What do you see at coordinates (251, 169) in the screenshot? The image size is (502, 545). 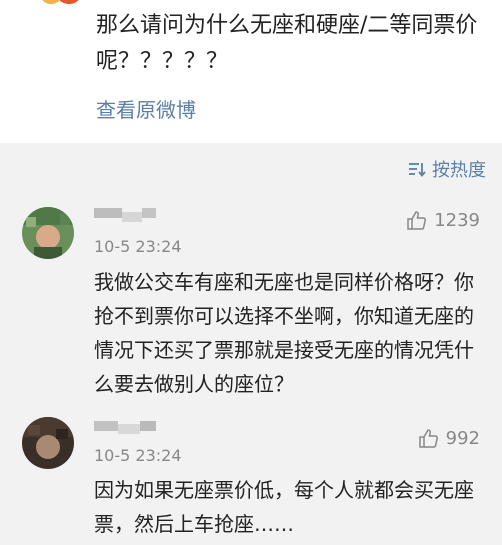 I see `sort-bar: 按热度` at bounding box center [251, 169].